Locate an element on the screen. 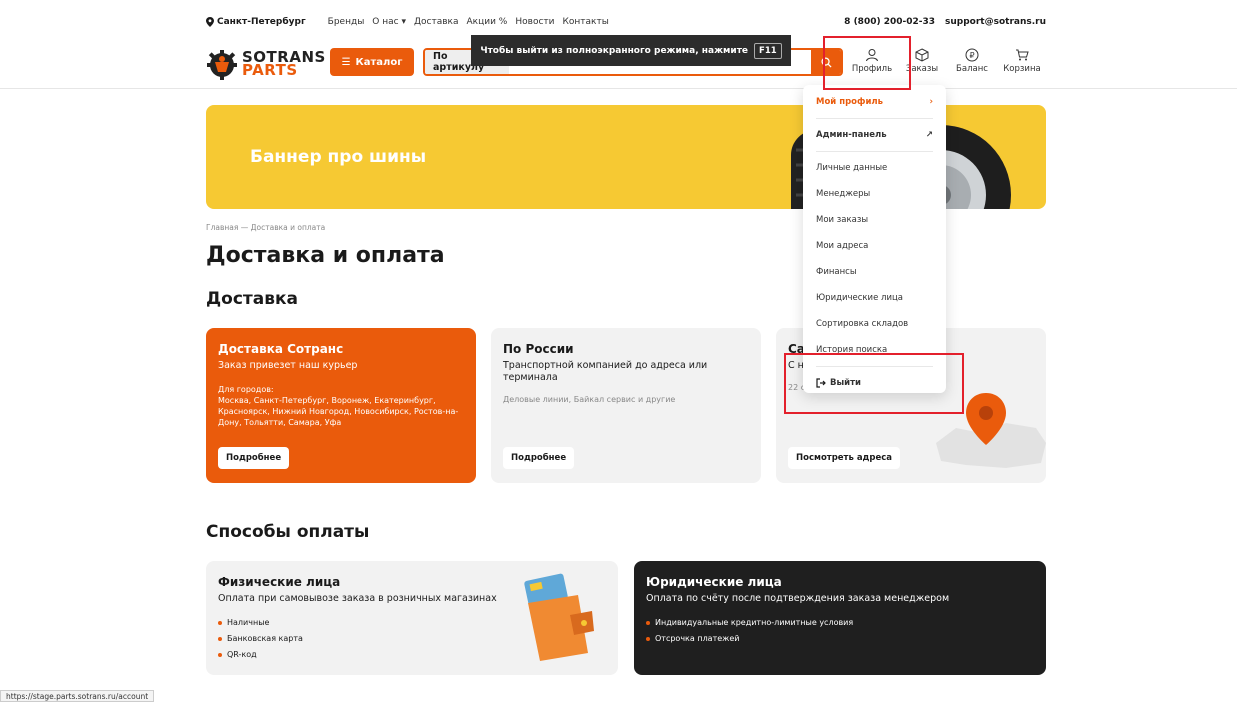 The image size is (1237, 702). catalog-button: ☰ Каталог is located at coordinates (372, 62).